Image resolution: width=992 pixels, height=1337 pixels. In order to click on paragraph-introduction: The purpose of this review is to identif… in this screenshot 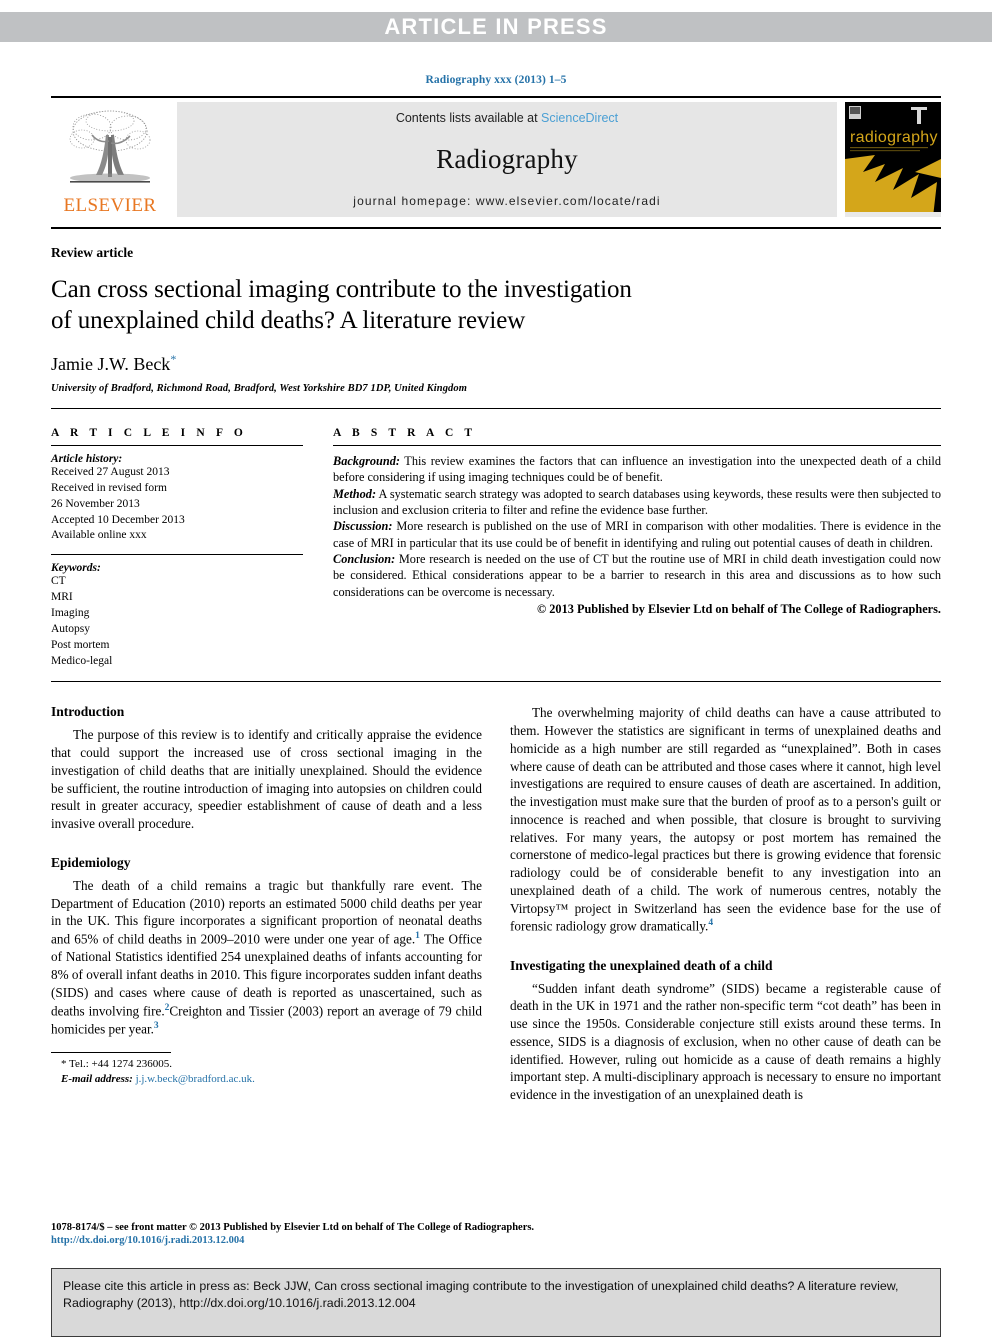, I will do `click(266, 779)`.